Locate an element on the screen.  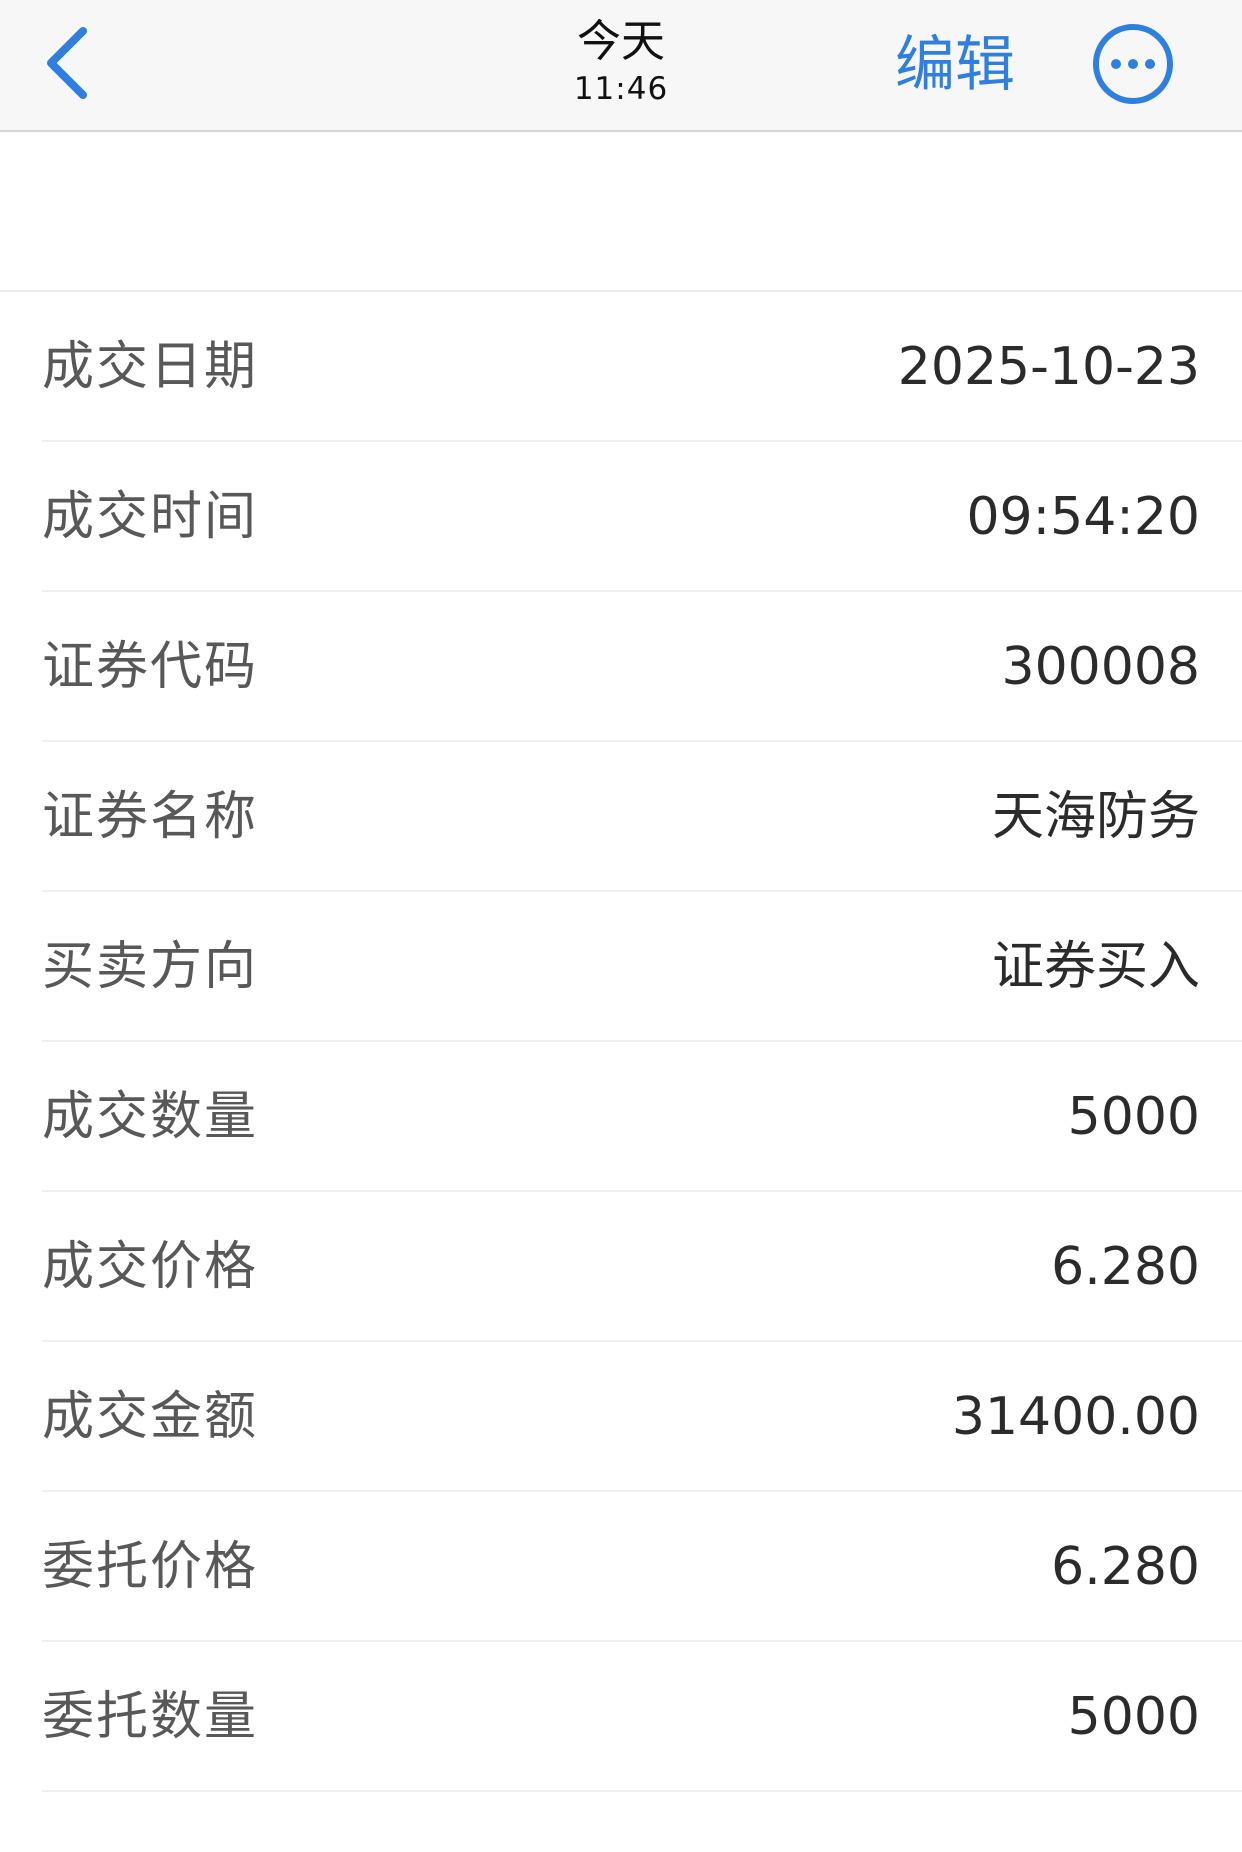
row-label: 证券代码 is located at coordinates (150, 667).